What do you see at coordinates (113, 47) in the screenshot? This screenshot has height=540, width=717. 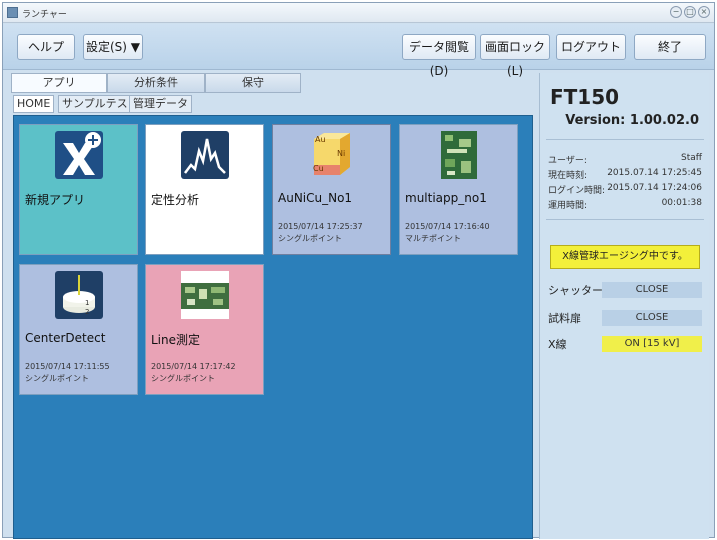 I see `settings-menu-button: 設定(S) ▼` at bounding box center [113, 47].